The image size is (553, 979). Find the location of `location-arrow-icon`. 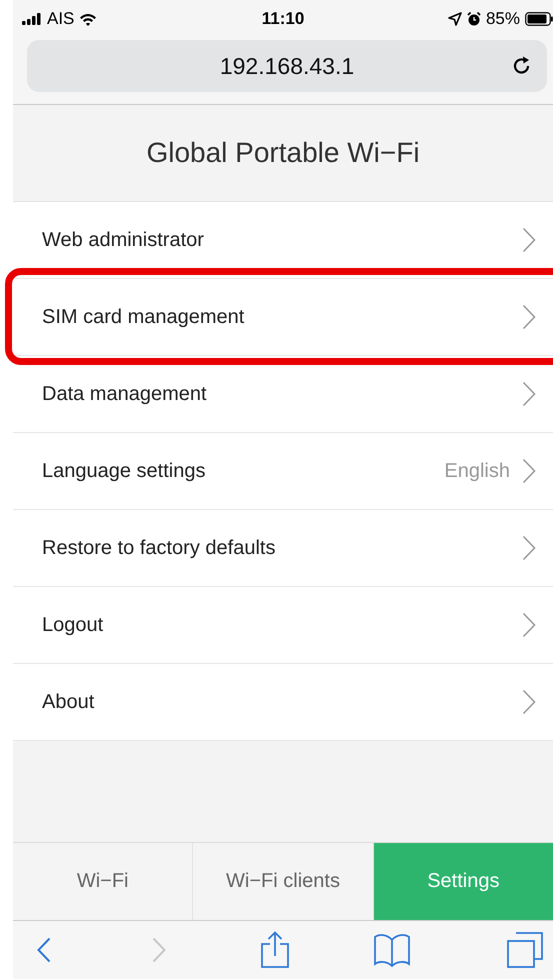

location-arrow-icon is located at coordinates (455, 19).